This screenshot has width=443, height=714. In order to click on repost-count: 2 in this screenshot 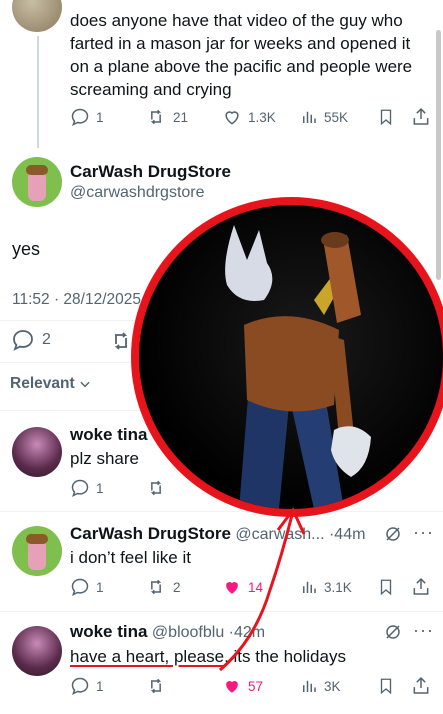, I will do `click(177, 587)`.